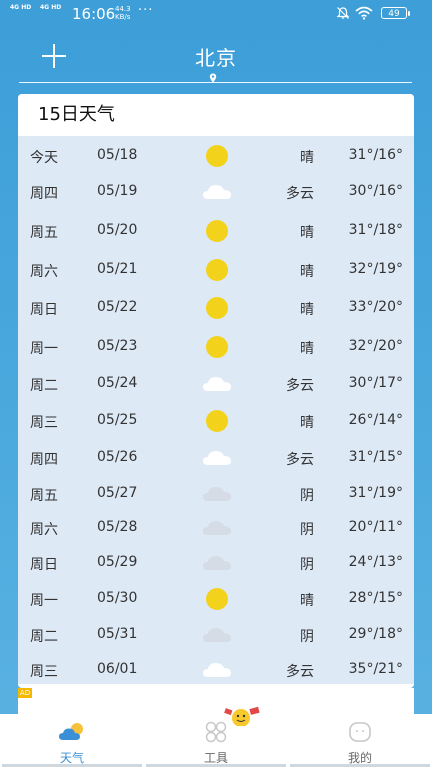  I want to click on forecast-temperature: 31°/15°, so click(375, 457).